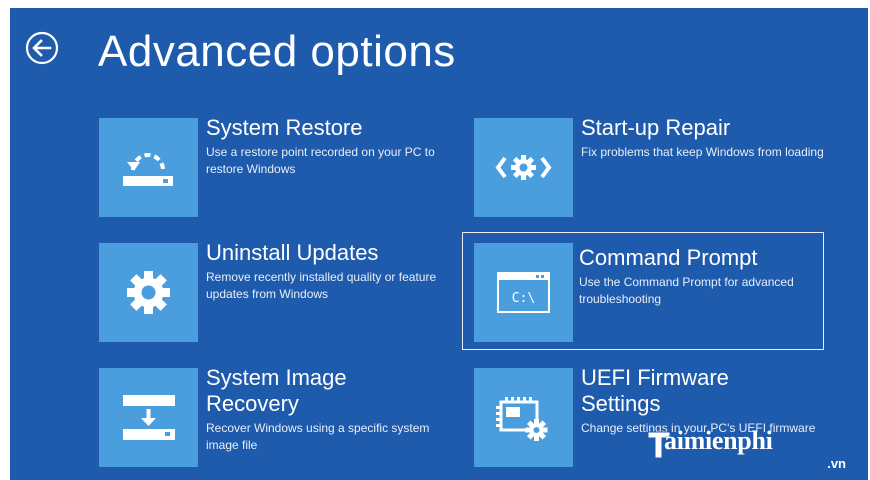 This screenshot has height=480, width=870. I want to click on command-prompt-icon: C:\, so click(523, 292).